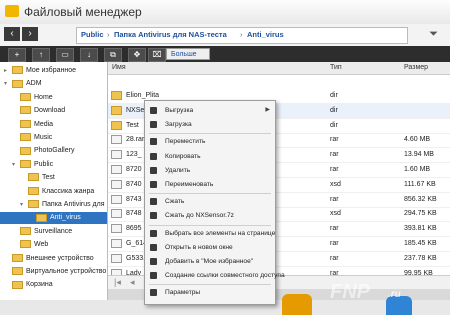 The image size is (450, 315). Describe the element at coordinates (420, 214) in the screenshot. I see `file-size: 294.75 KB` at that location.